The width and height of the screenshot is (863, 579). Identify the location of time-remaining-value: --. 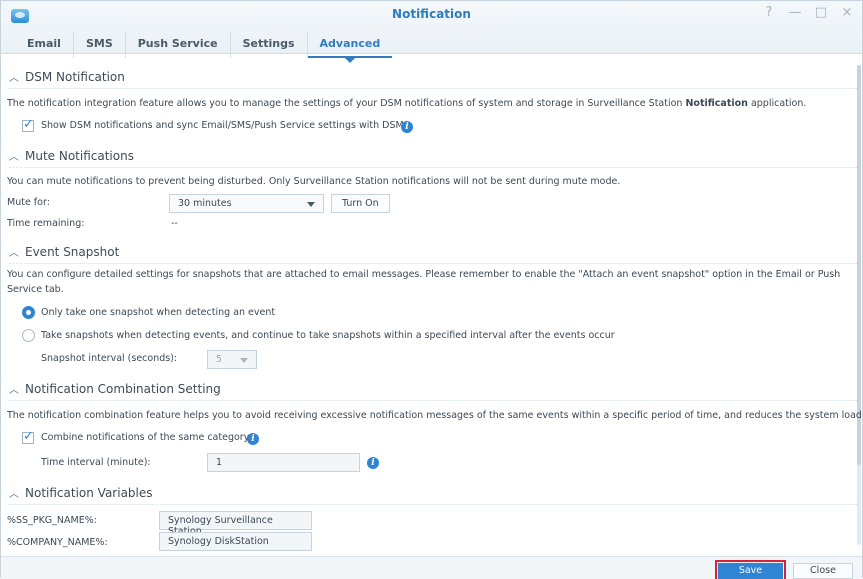
(174, 223).